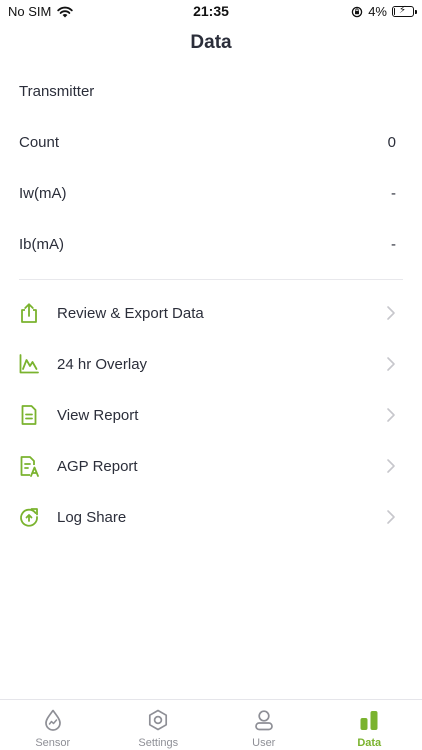 This screenshot has width=422, height=750. I want to click on menu-item-label: View Report, so click(98, 415).